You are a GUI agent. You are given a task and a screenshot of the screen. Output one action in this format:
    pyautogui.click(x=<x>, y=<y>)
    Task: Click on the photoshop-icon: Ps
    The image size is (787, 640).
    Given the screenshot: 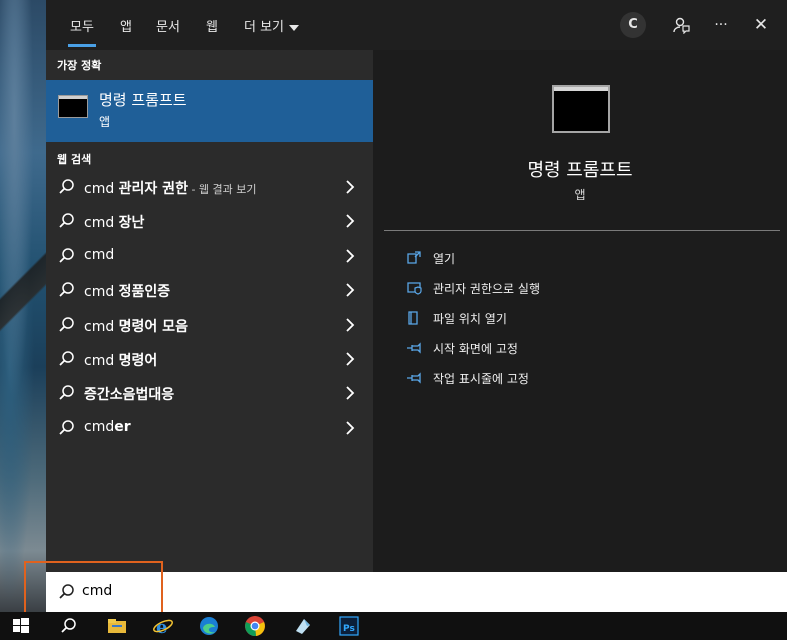 What is the action you would take?
    pyautogui.click(x=349, y=626)
    